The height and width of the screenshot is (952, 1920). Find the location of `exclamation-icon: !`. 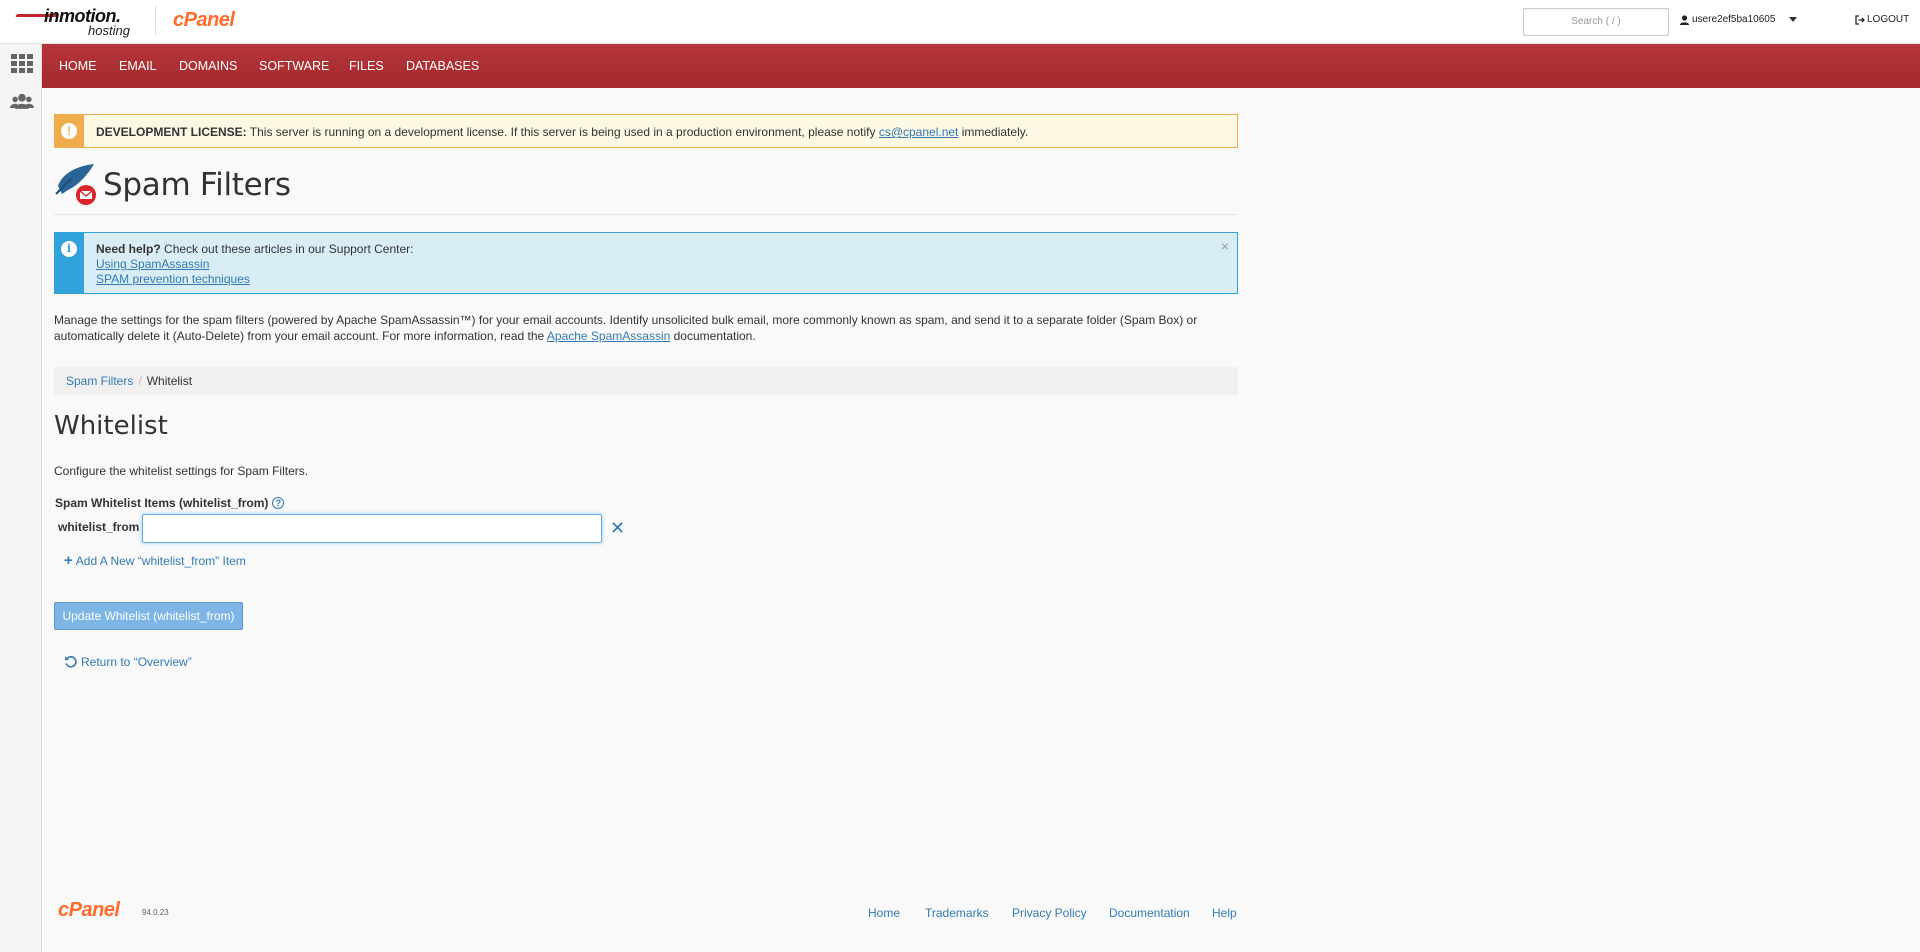

exclamation-icon: ! is located at coordinates (69, 131).